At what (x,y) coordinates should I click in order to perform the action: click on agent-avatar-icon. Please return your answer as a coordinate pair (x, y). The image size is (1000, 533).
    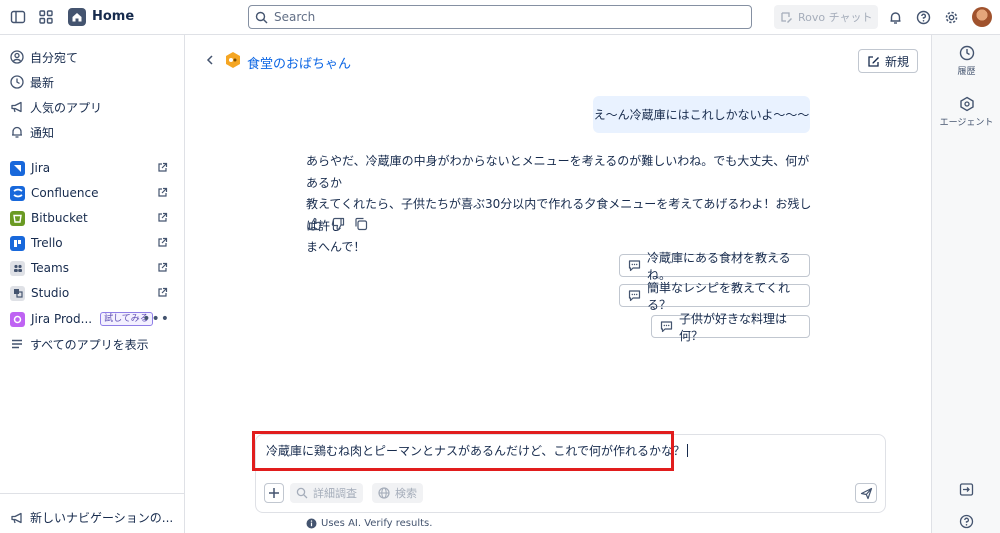
    Looking at the image, I should click on (233, 60).